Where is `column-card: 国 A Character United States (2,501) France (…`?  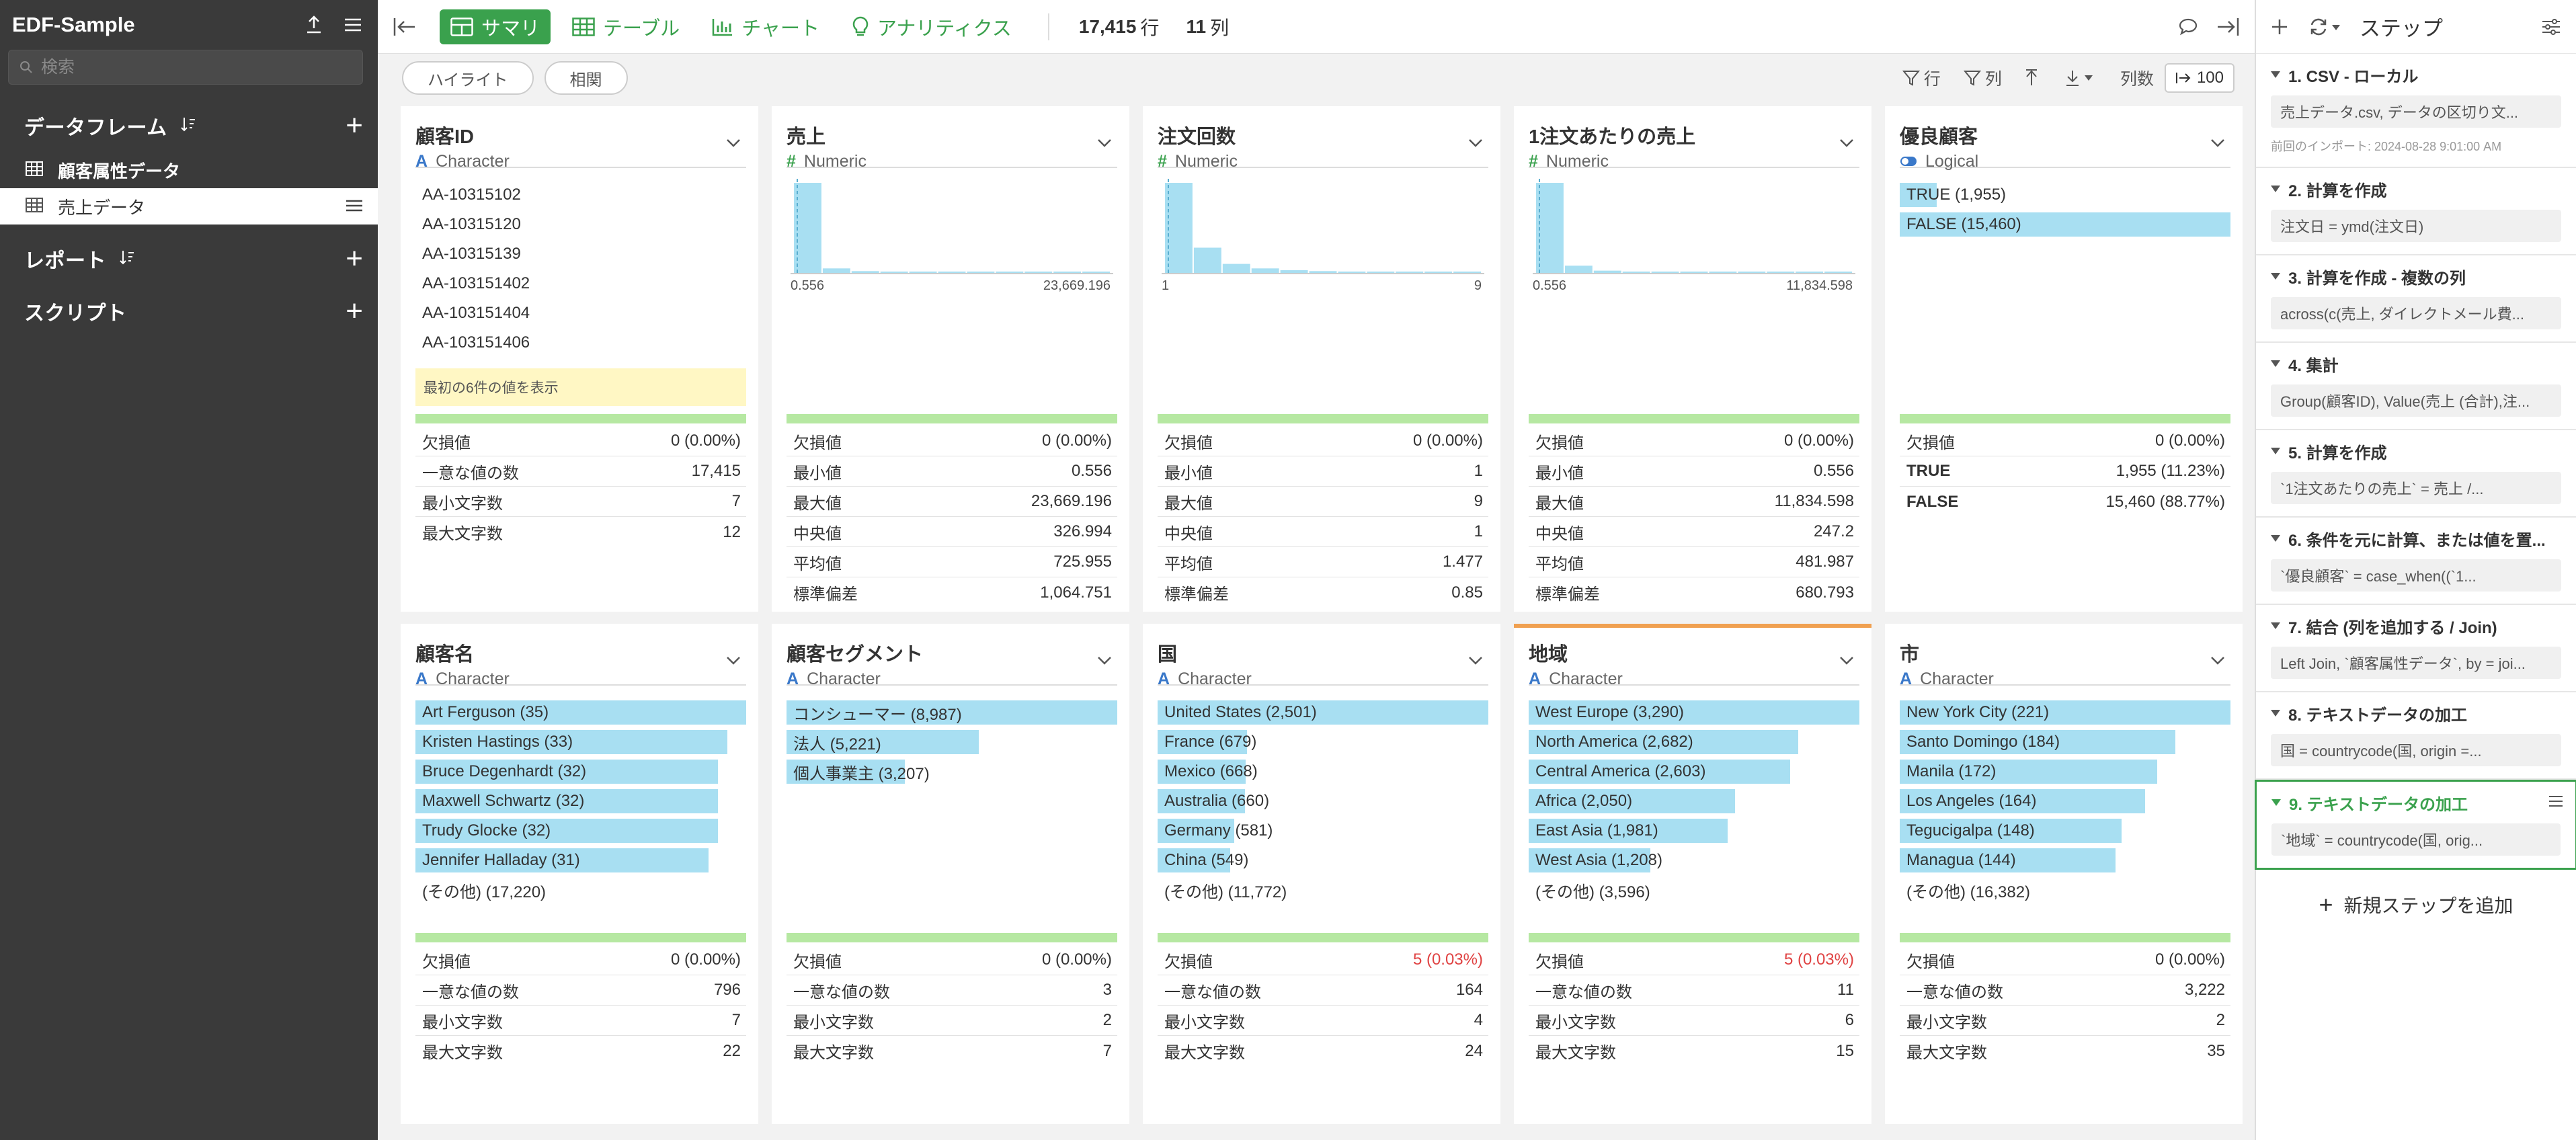 column-card: 国 A Character United States (2,501) France (… is located at coordinates (1321, 874).